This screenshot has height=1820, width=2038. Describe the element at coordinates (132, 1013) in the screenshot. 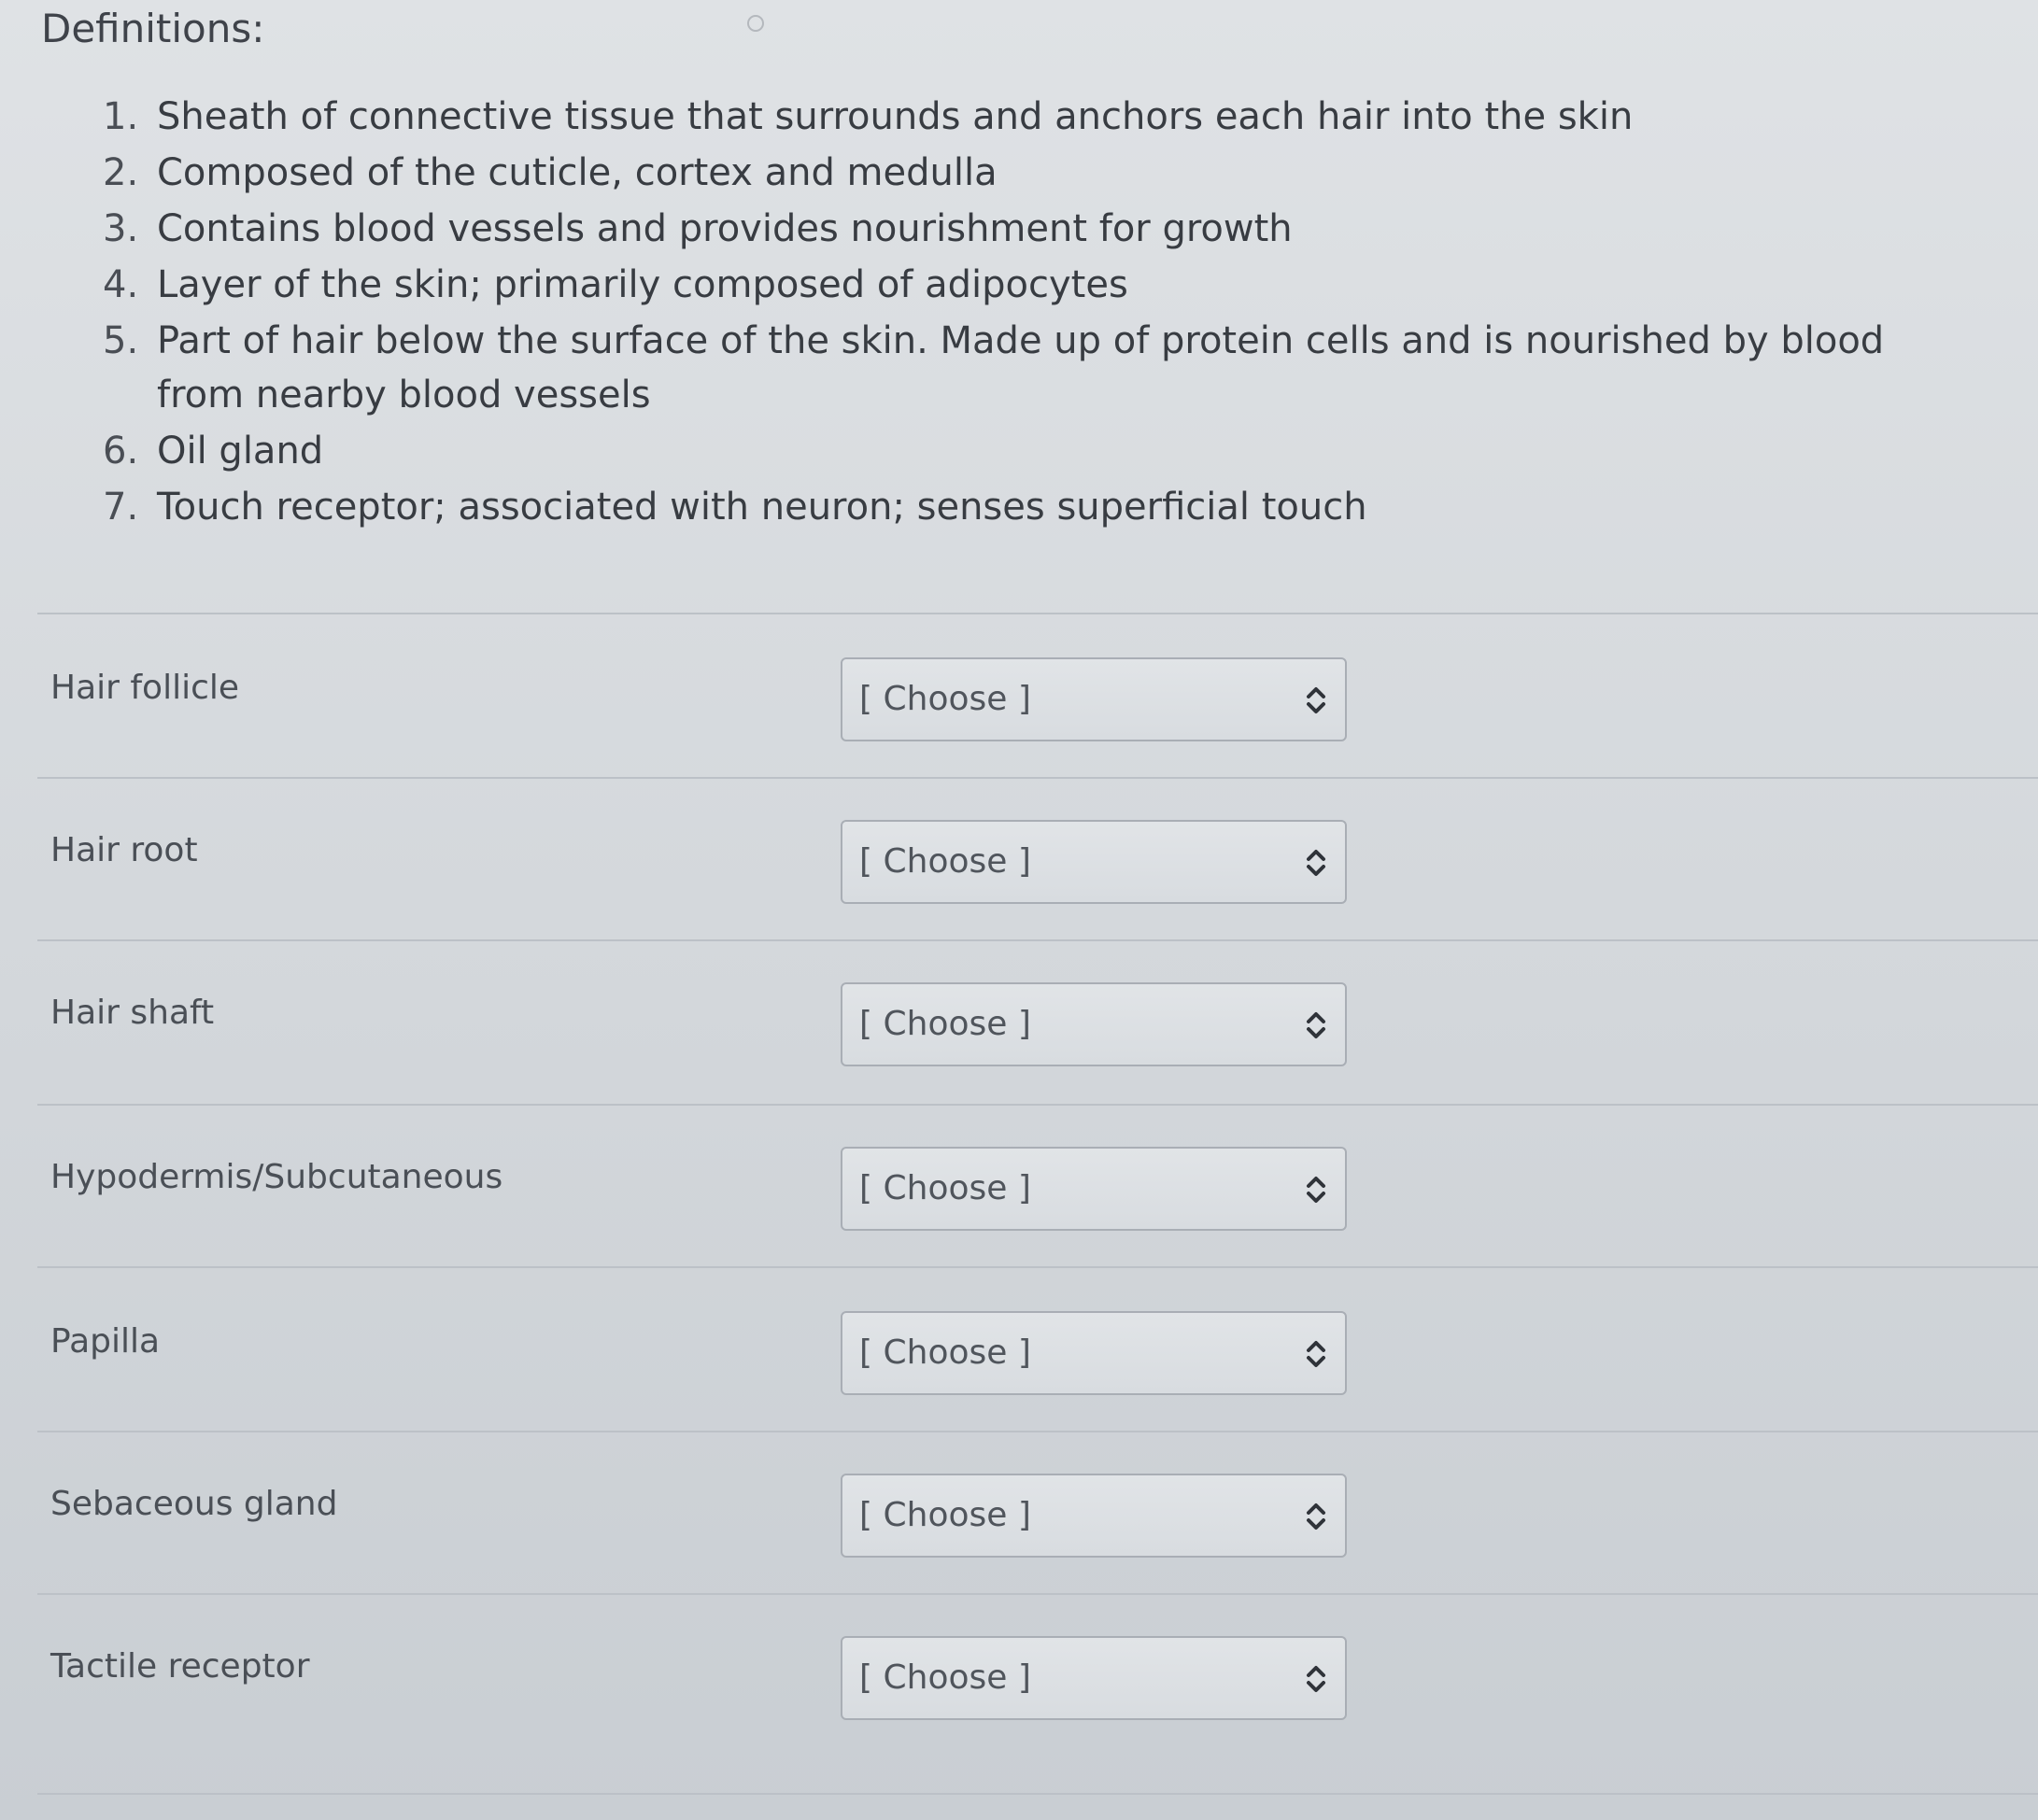

I see `match-term-label: Hair shaft` at that location.